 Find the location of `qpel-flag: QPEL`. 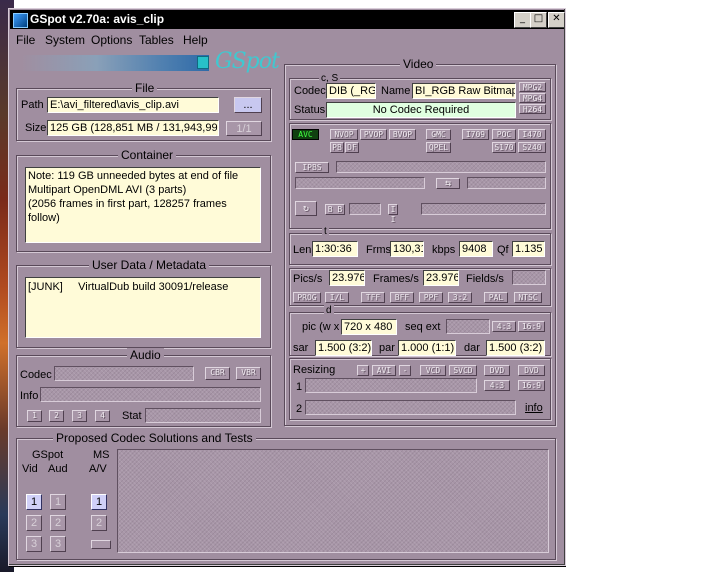

qpel-flag: QPEL is located at coordinates (438, 147).